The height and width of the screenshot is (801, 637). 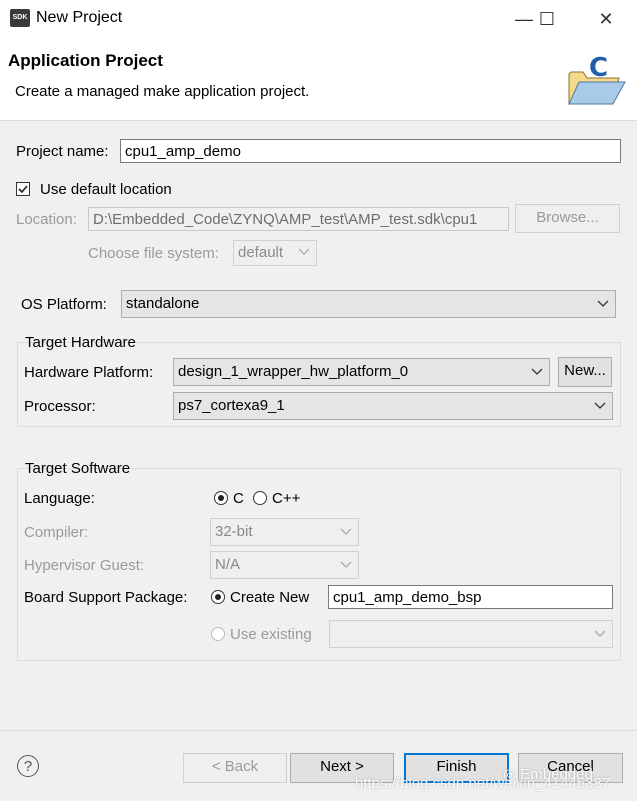 What do you see at coordinates (547, 19) in the screenshot?
I see `maximize-button: ☐` at bounding box center [547, 19].